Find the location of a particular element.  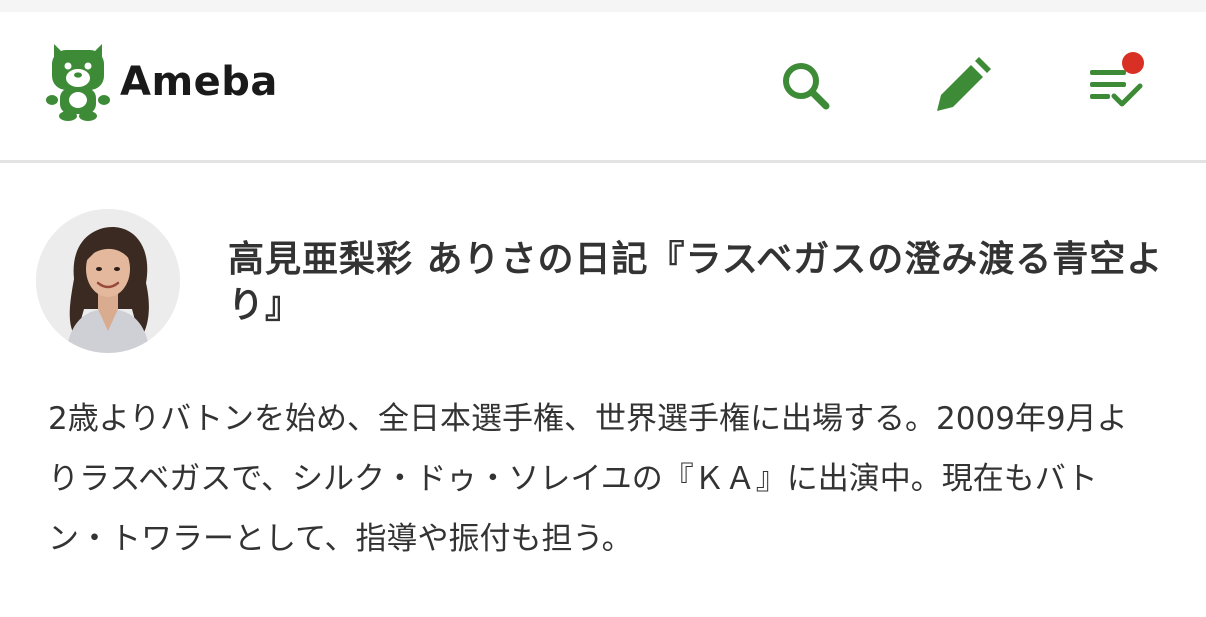

pencil-icon is located at coordinates (964, 84).